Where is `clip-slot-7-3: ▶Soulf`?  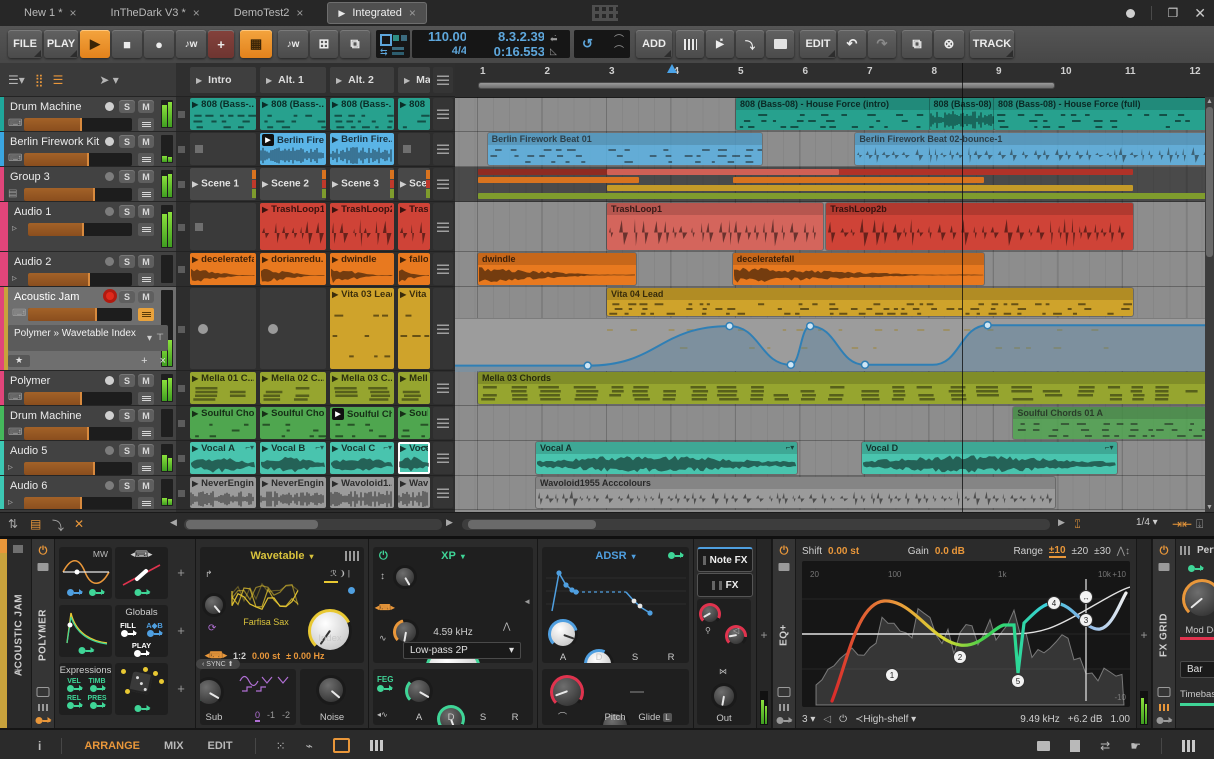 clip-slot-7-3: ▶Soulf is located at coordinates (414, 423).